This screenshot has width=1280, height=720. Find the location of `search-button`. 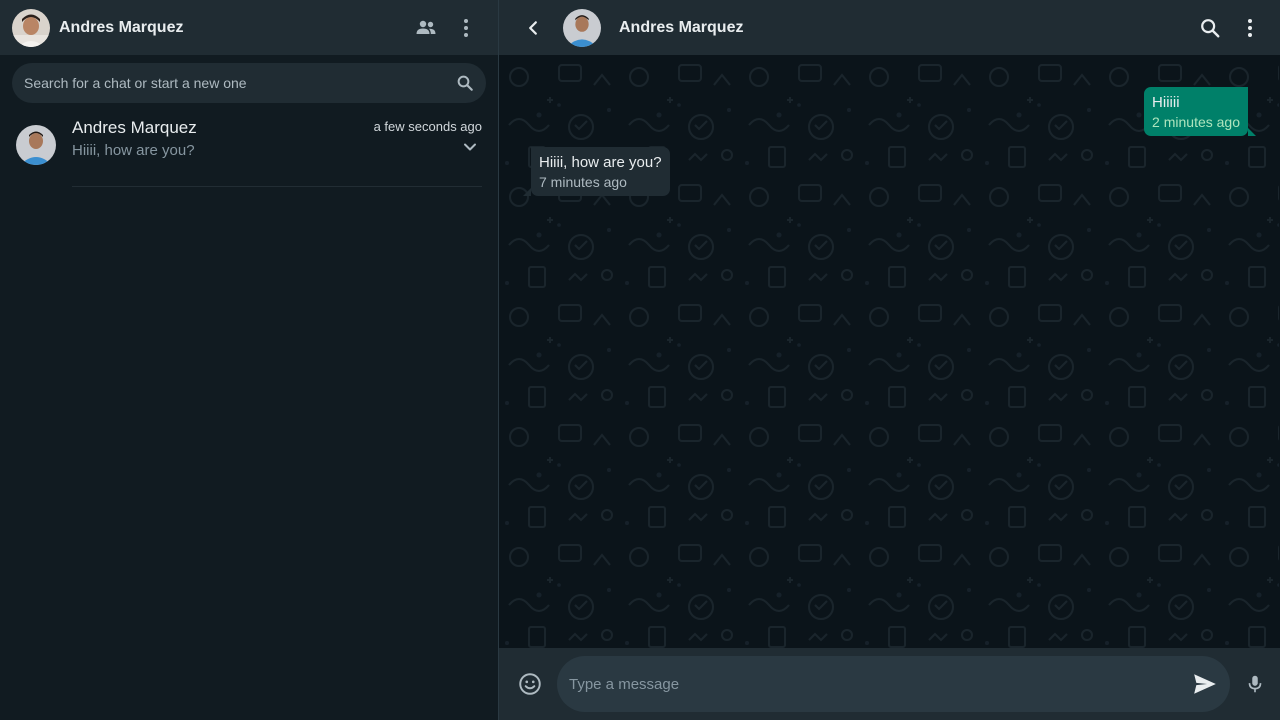

search-button is located at coordinates (465, 83).